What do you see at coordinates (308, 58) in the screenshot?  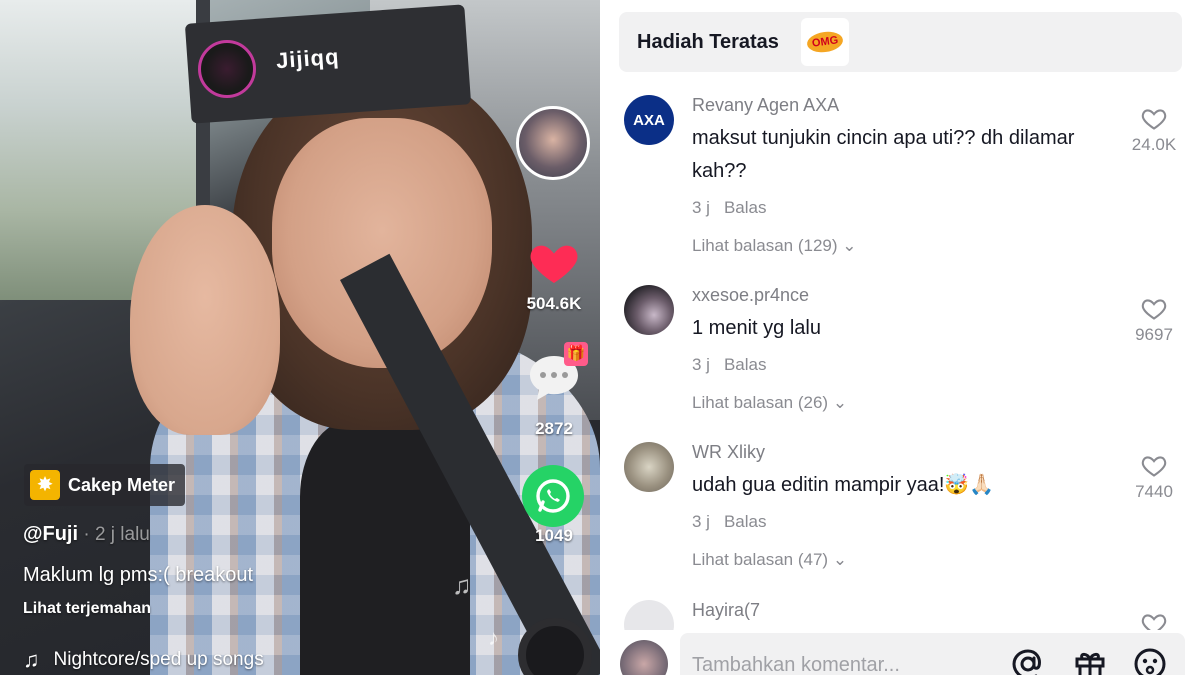 I see `cap-text: Jijiqq` at bounding box center [308, 58].